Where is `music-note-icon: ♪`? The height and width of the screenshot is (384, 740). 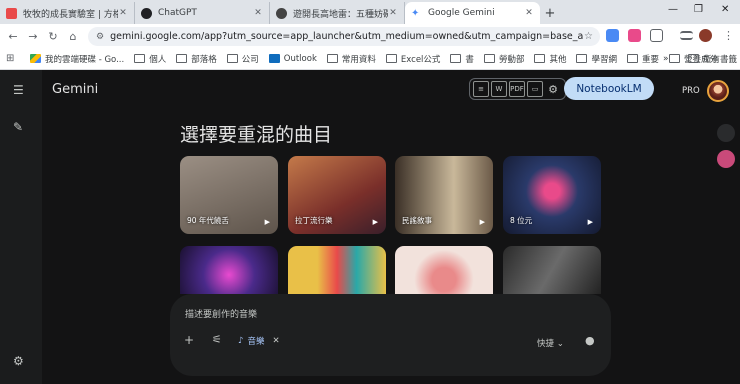
music-note-icon: ♪ is located at coordinates (241, 341).